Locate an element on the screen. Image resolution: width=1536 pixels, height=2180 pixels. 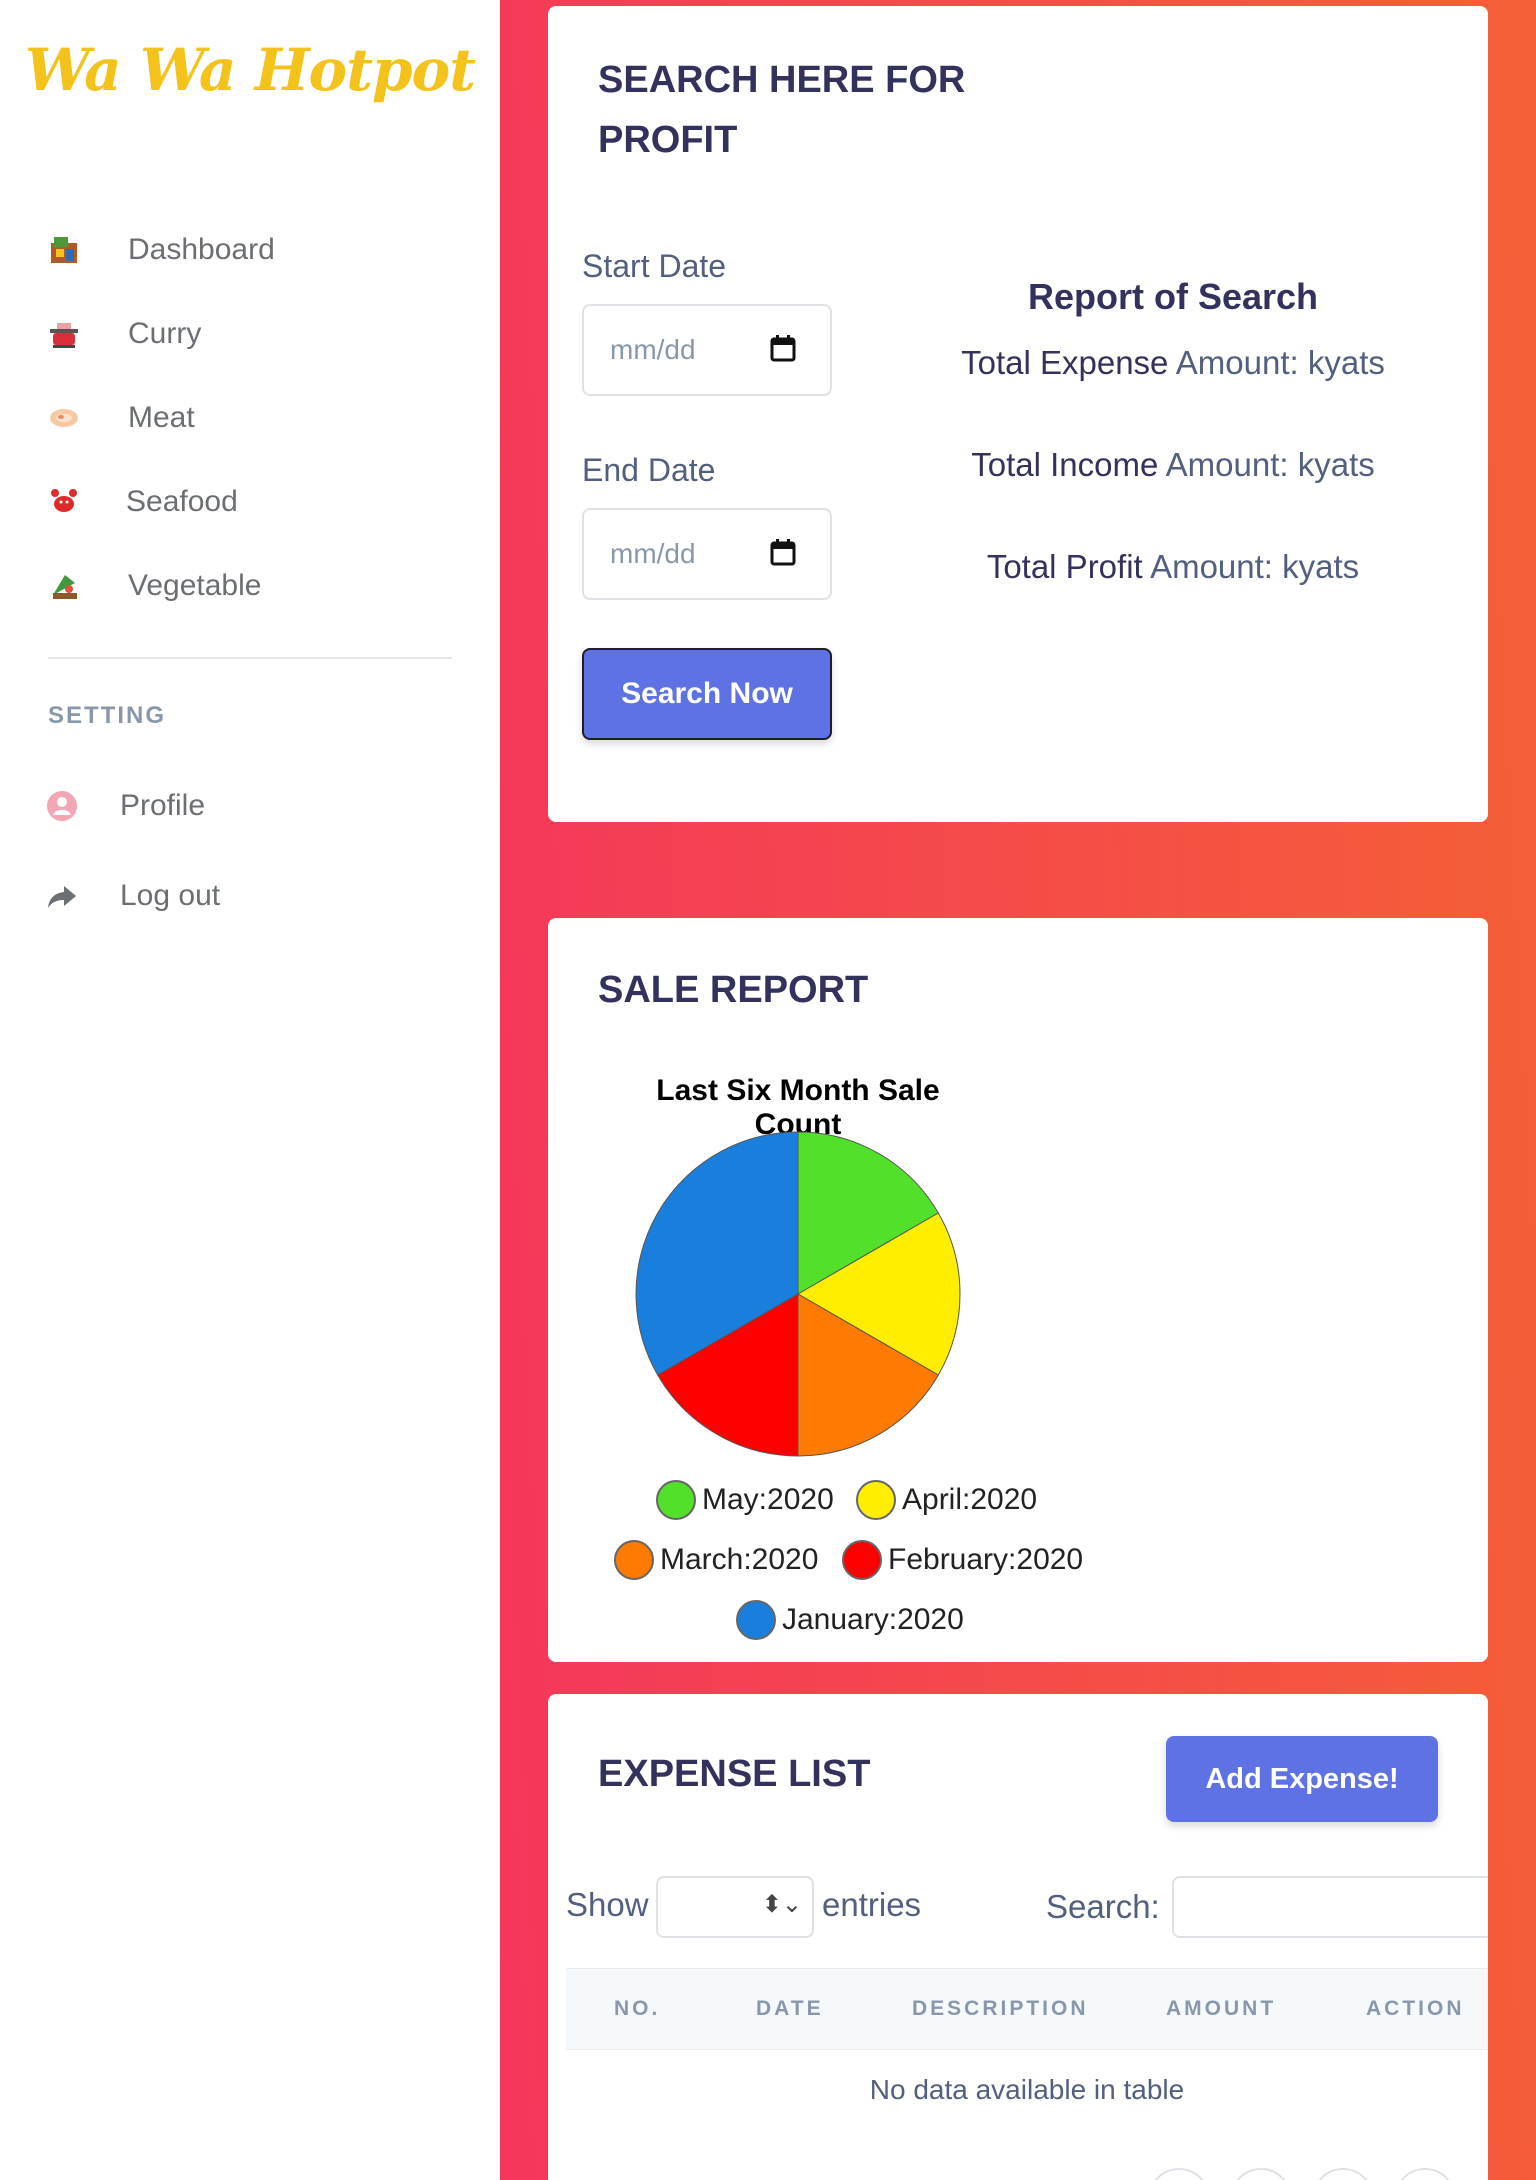
legend-label: January:2020 is located at coordinates (873, 1619).